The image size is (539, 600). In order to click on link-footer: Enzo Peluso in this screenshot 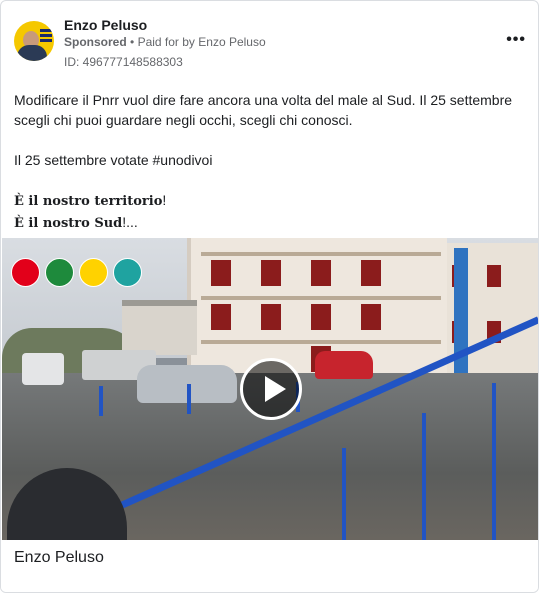, I will do `click(269, 566)`.